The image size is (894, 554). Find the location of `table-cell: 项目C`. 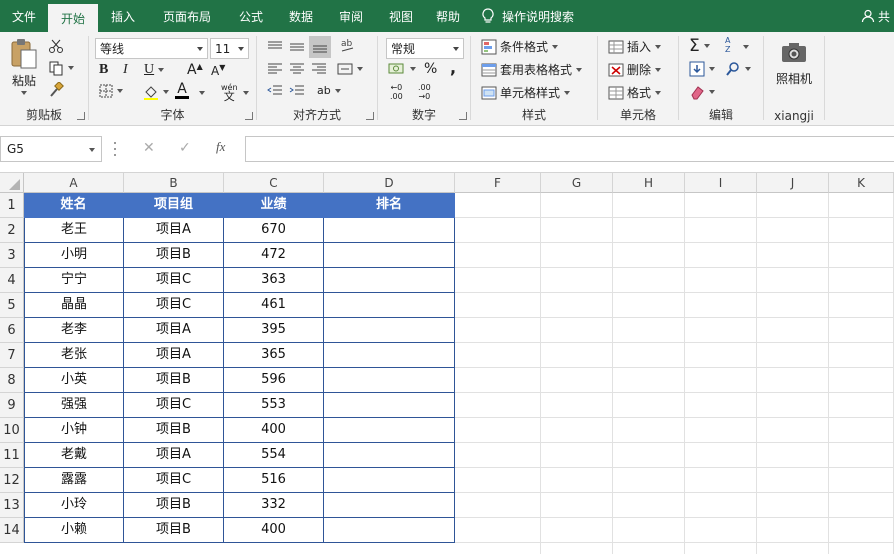

table-cell: 项目C is located at coordinates (174, 480).